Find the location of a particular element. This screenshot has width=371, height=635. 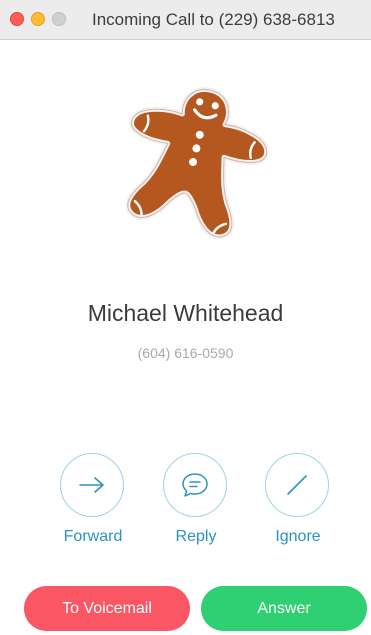

window-title: Incoming Call to (229) 638-6813 is located at coordinates (213, 19).